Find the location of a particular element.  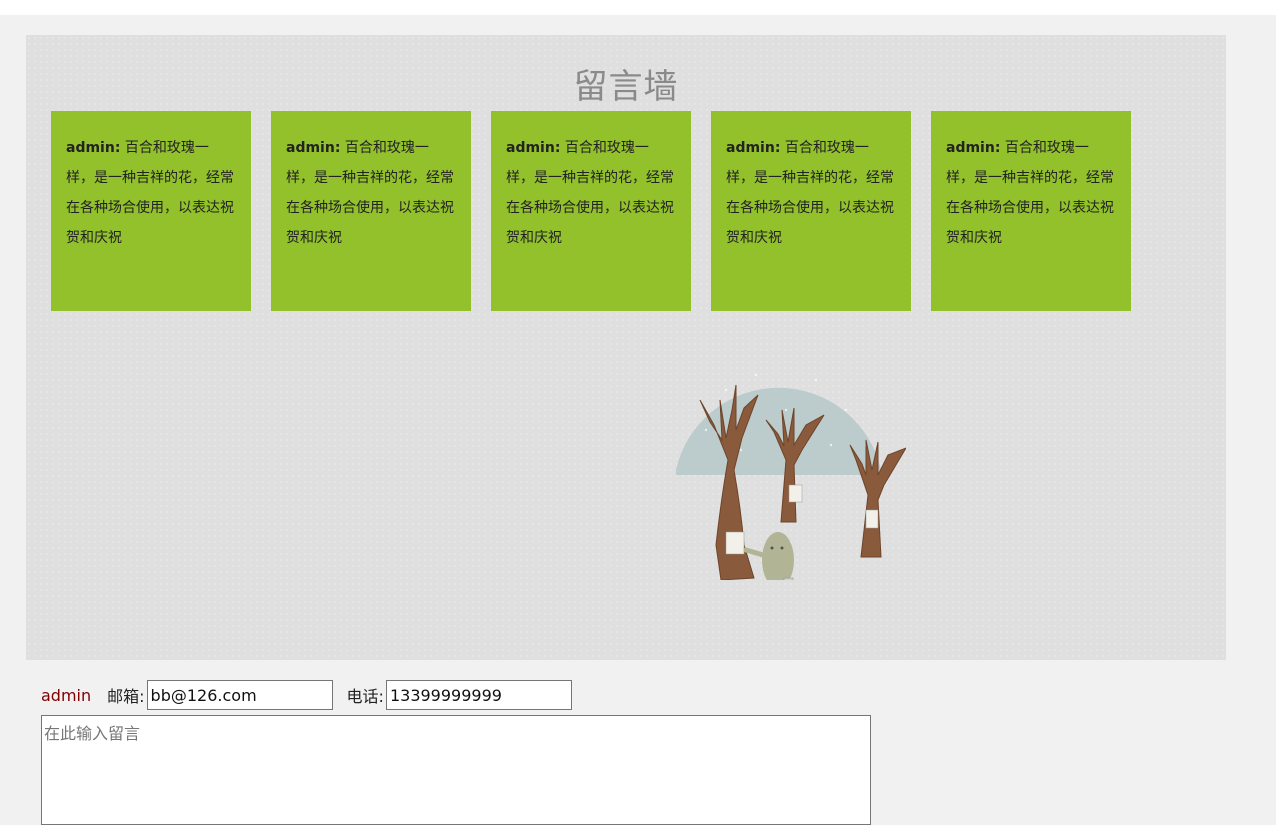

email-field is located at coordinates (239, 695).